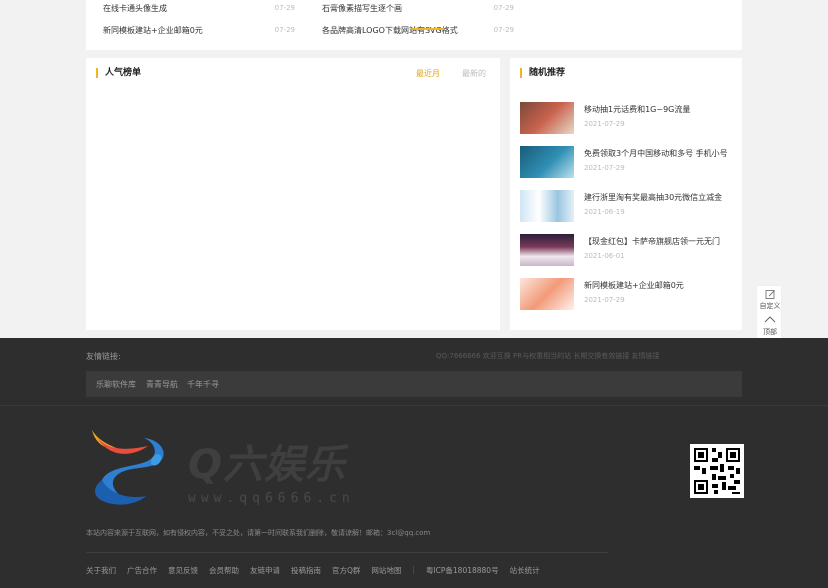  Describe the element at coordinates (142, 570) in the screenshot. I see `footer-link-ads: 广告合作` at that location.